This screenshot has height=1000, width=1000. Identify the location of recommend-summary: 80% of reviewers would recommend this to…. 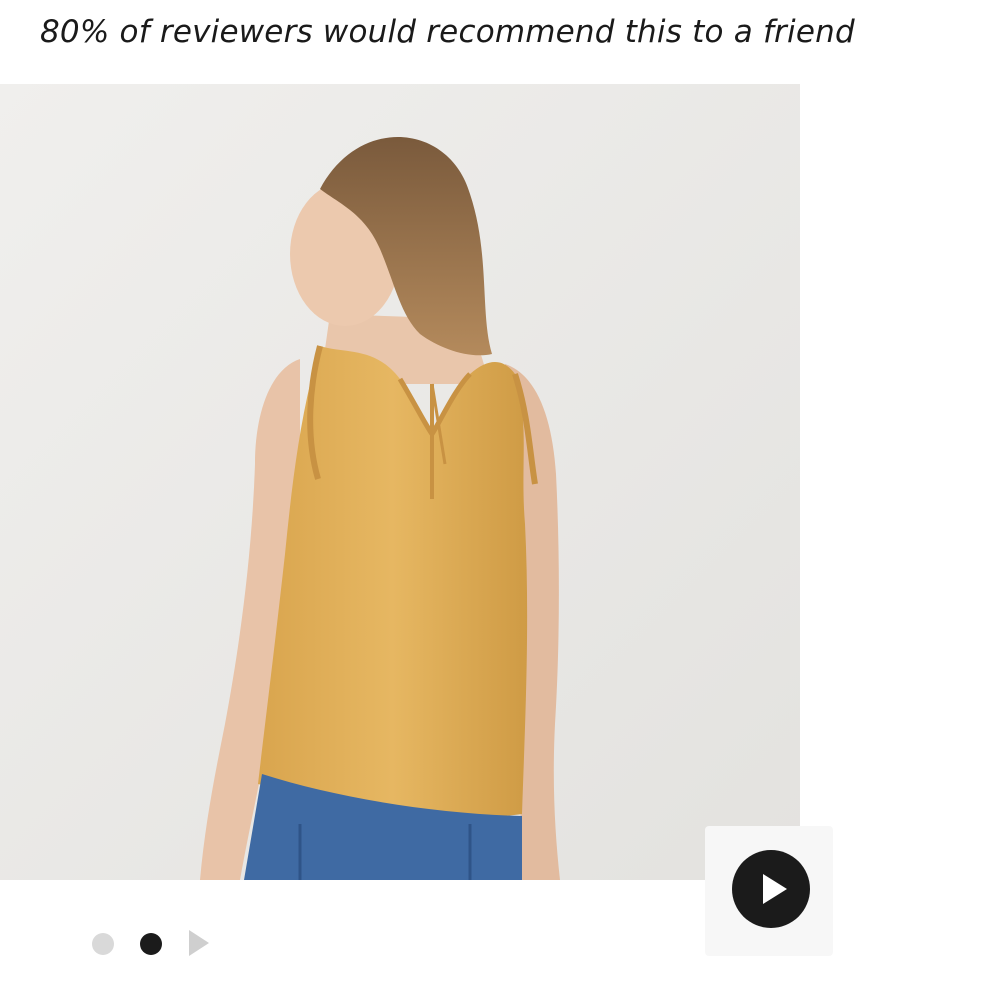
(447, 32).